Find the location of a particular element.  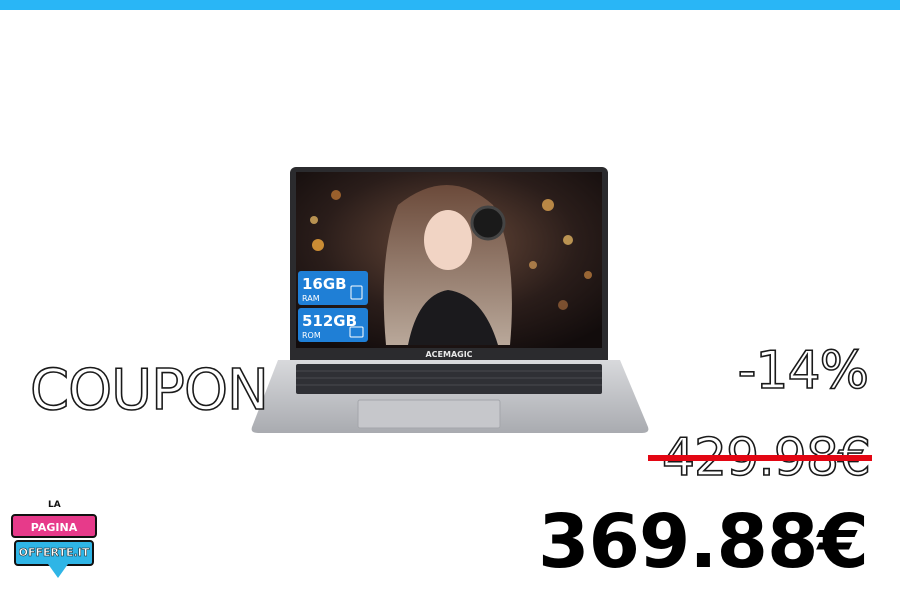

rom-badge: 512GB ROM is located at coordinates (333, 325).